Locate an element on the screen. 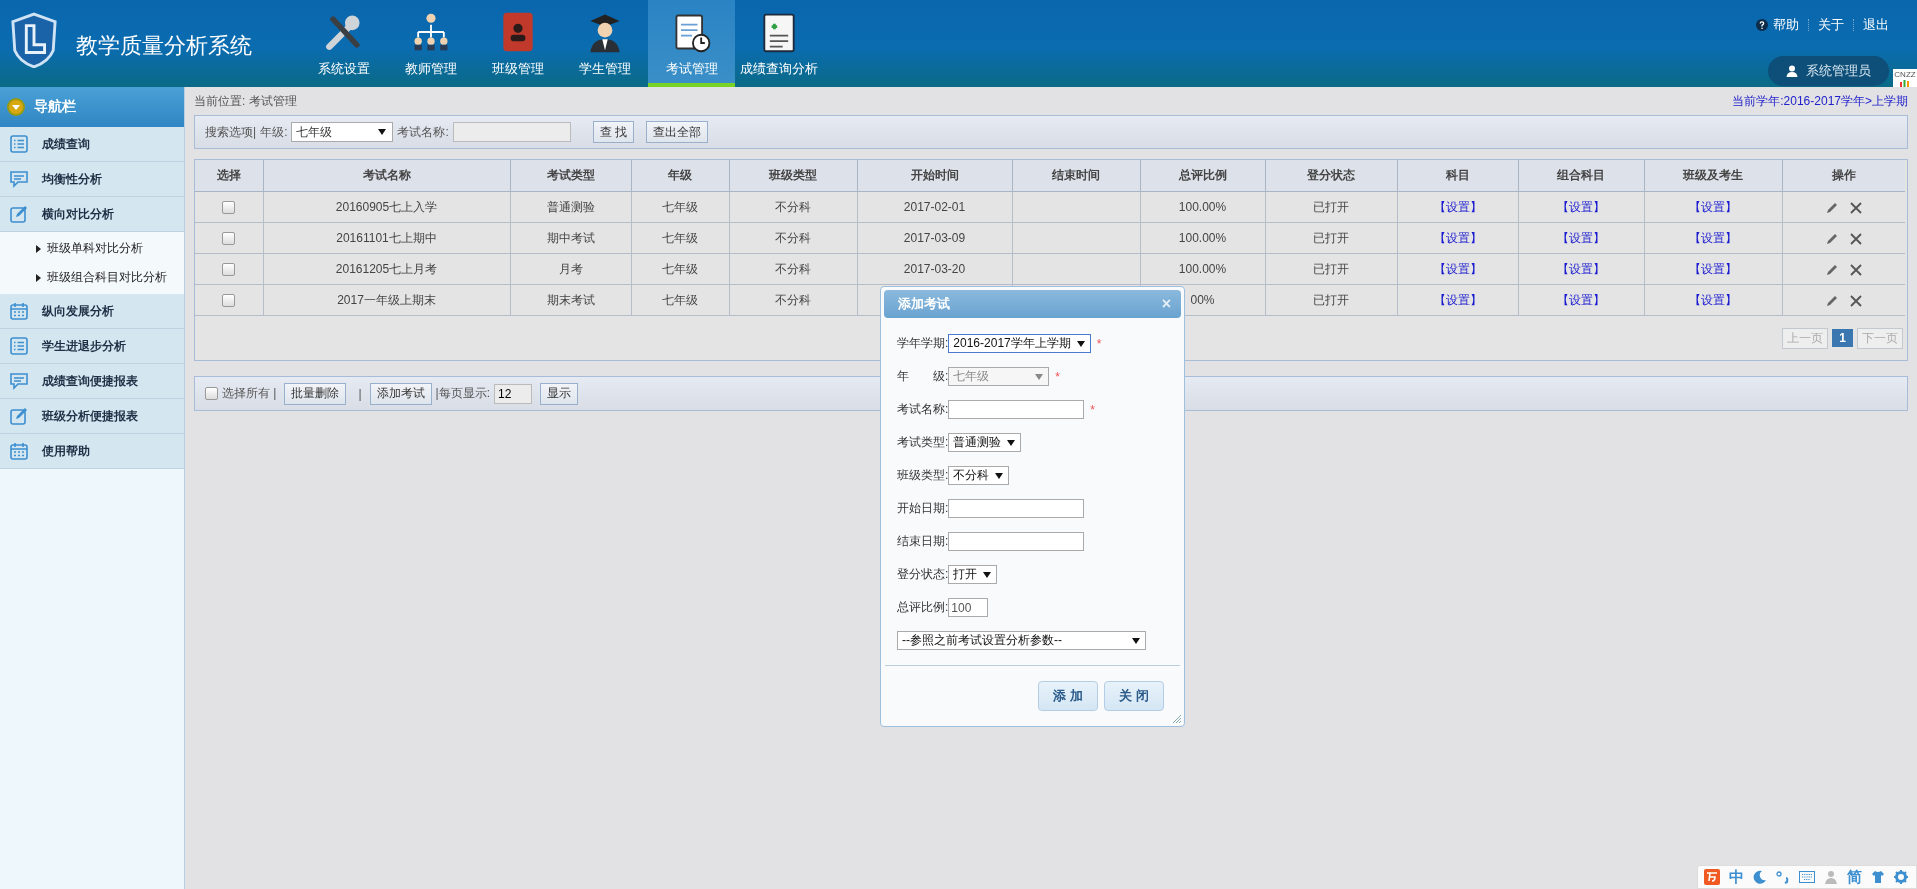  settings-icon is located at coordinates (1901, 877).